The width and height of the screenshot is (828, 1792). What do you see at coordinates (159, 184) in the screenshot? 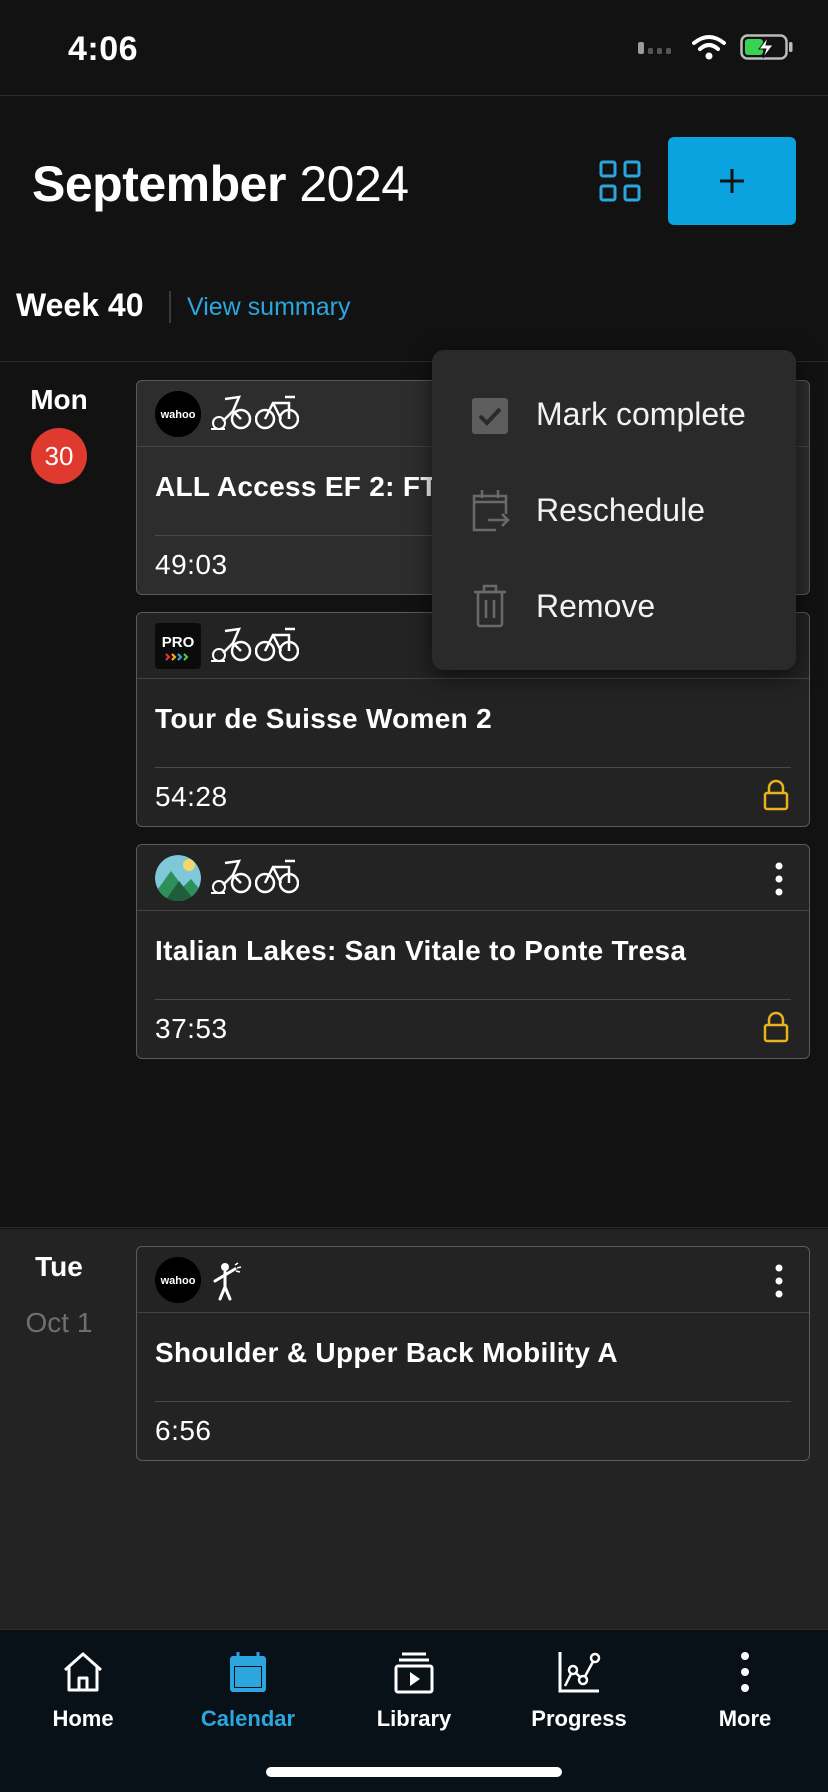
I see `month-label: September` at bounding box center [159, 184].